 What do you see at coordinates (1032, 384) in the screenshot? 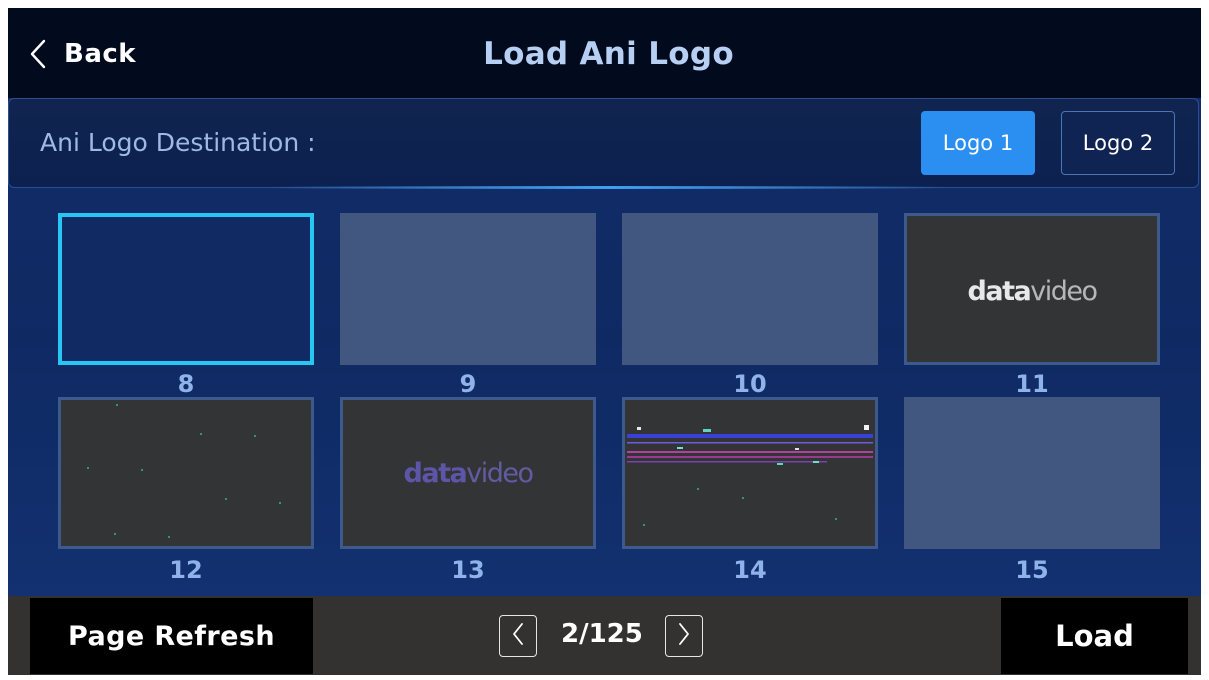
I see `thumbnail-number: 11` at bounding box center [1032, 384].